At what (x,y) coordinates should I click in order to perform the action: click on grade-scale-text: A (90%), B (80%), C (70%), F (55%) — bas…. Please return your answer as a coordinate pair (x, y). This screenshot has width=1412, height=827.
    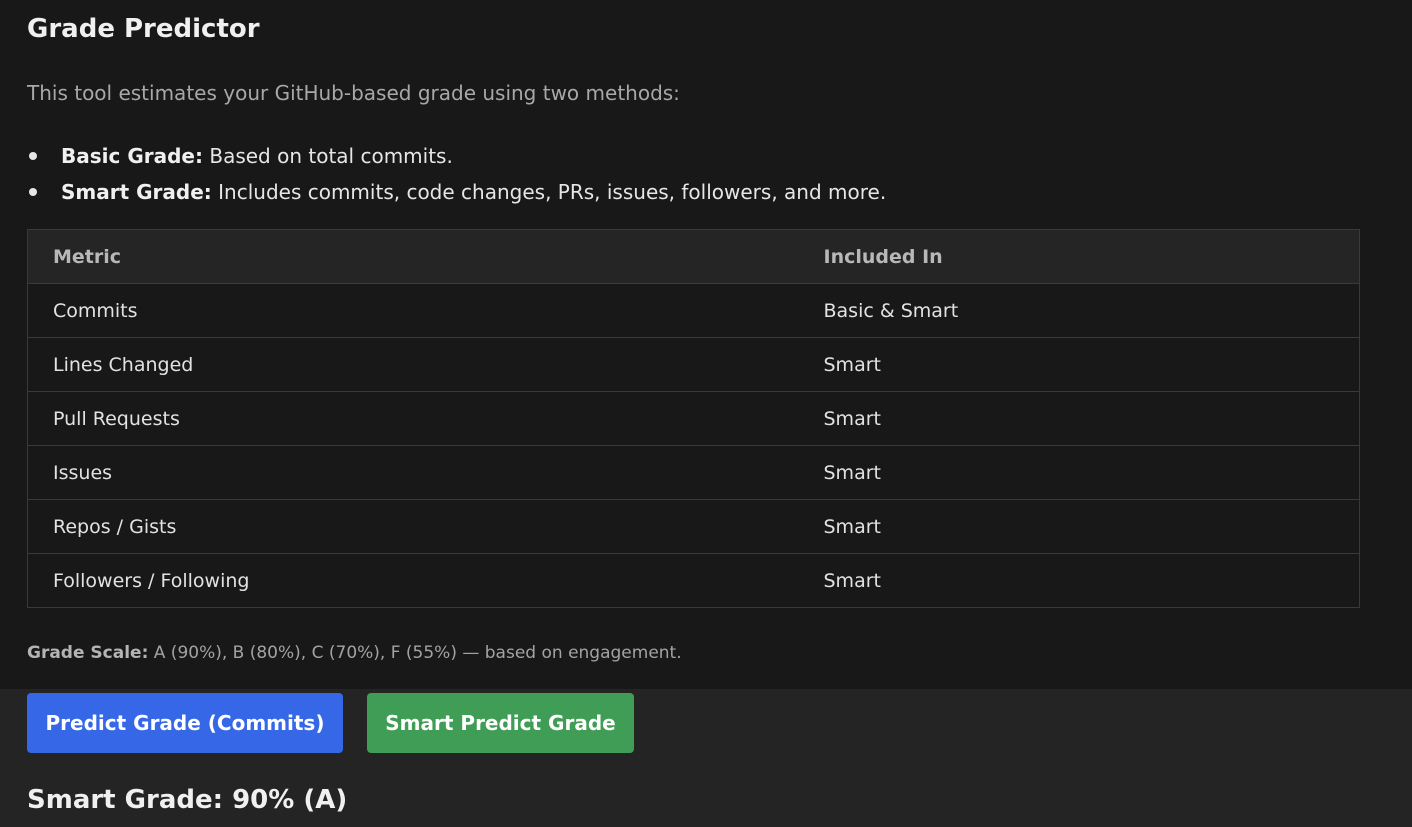
    Looking at the image, I should click on (415, 653).